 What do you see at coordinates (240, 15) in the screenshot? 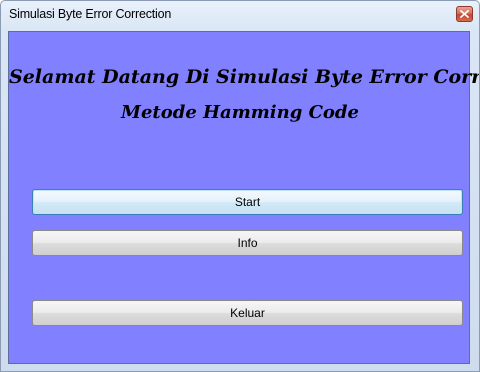
I see `title-bar: Simulasi Byte Error Correction` at bounding box center [240, 15].